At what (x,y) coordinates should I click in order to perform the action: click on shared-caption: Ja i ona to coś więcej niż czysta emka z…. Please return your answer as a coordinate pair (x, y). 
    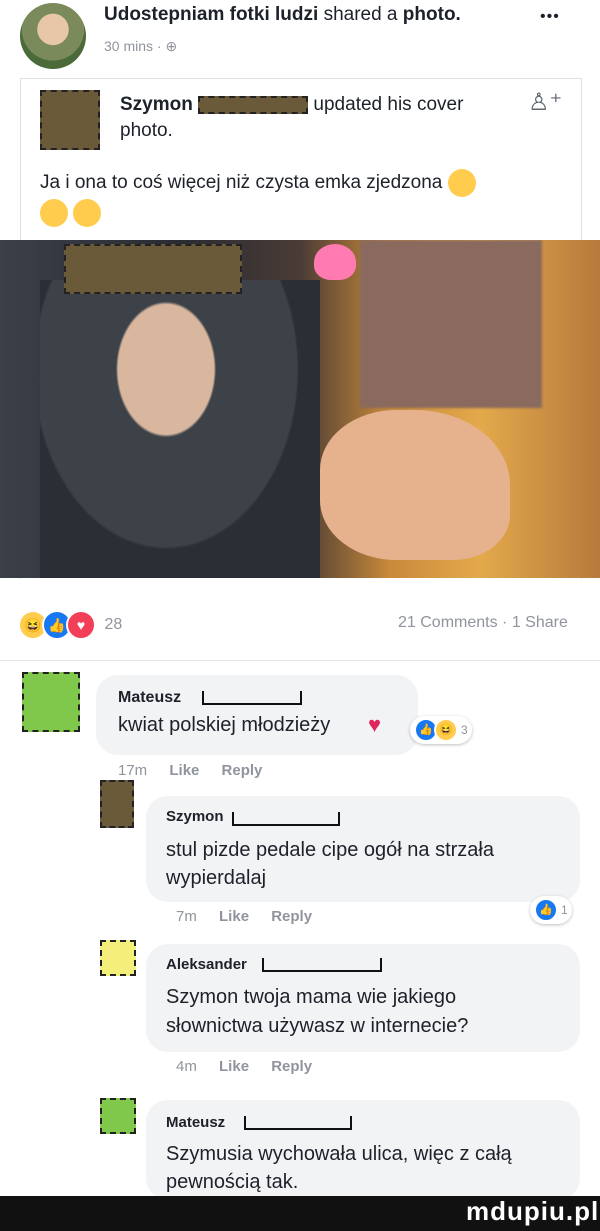
    Looking at the image, I should click on (300, 198).